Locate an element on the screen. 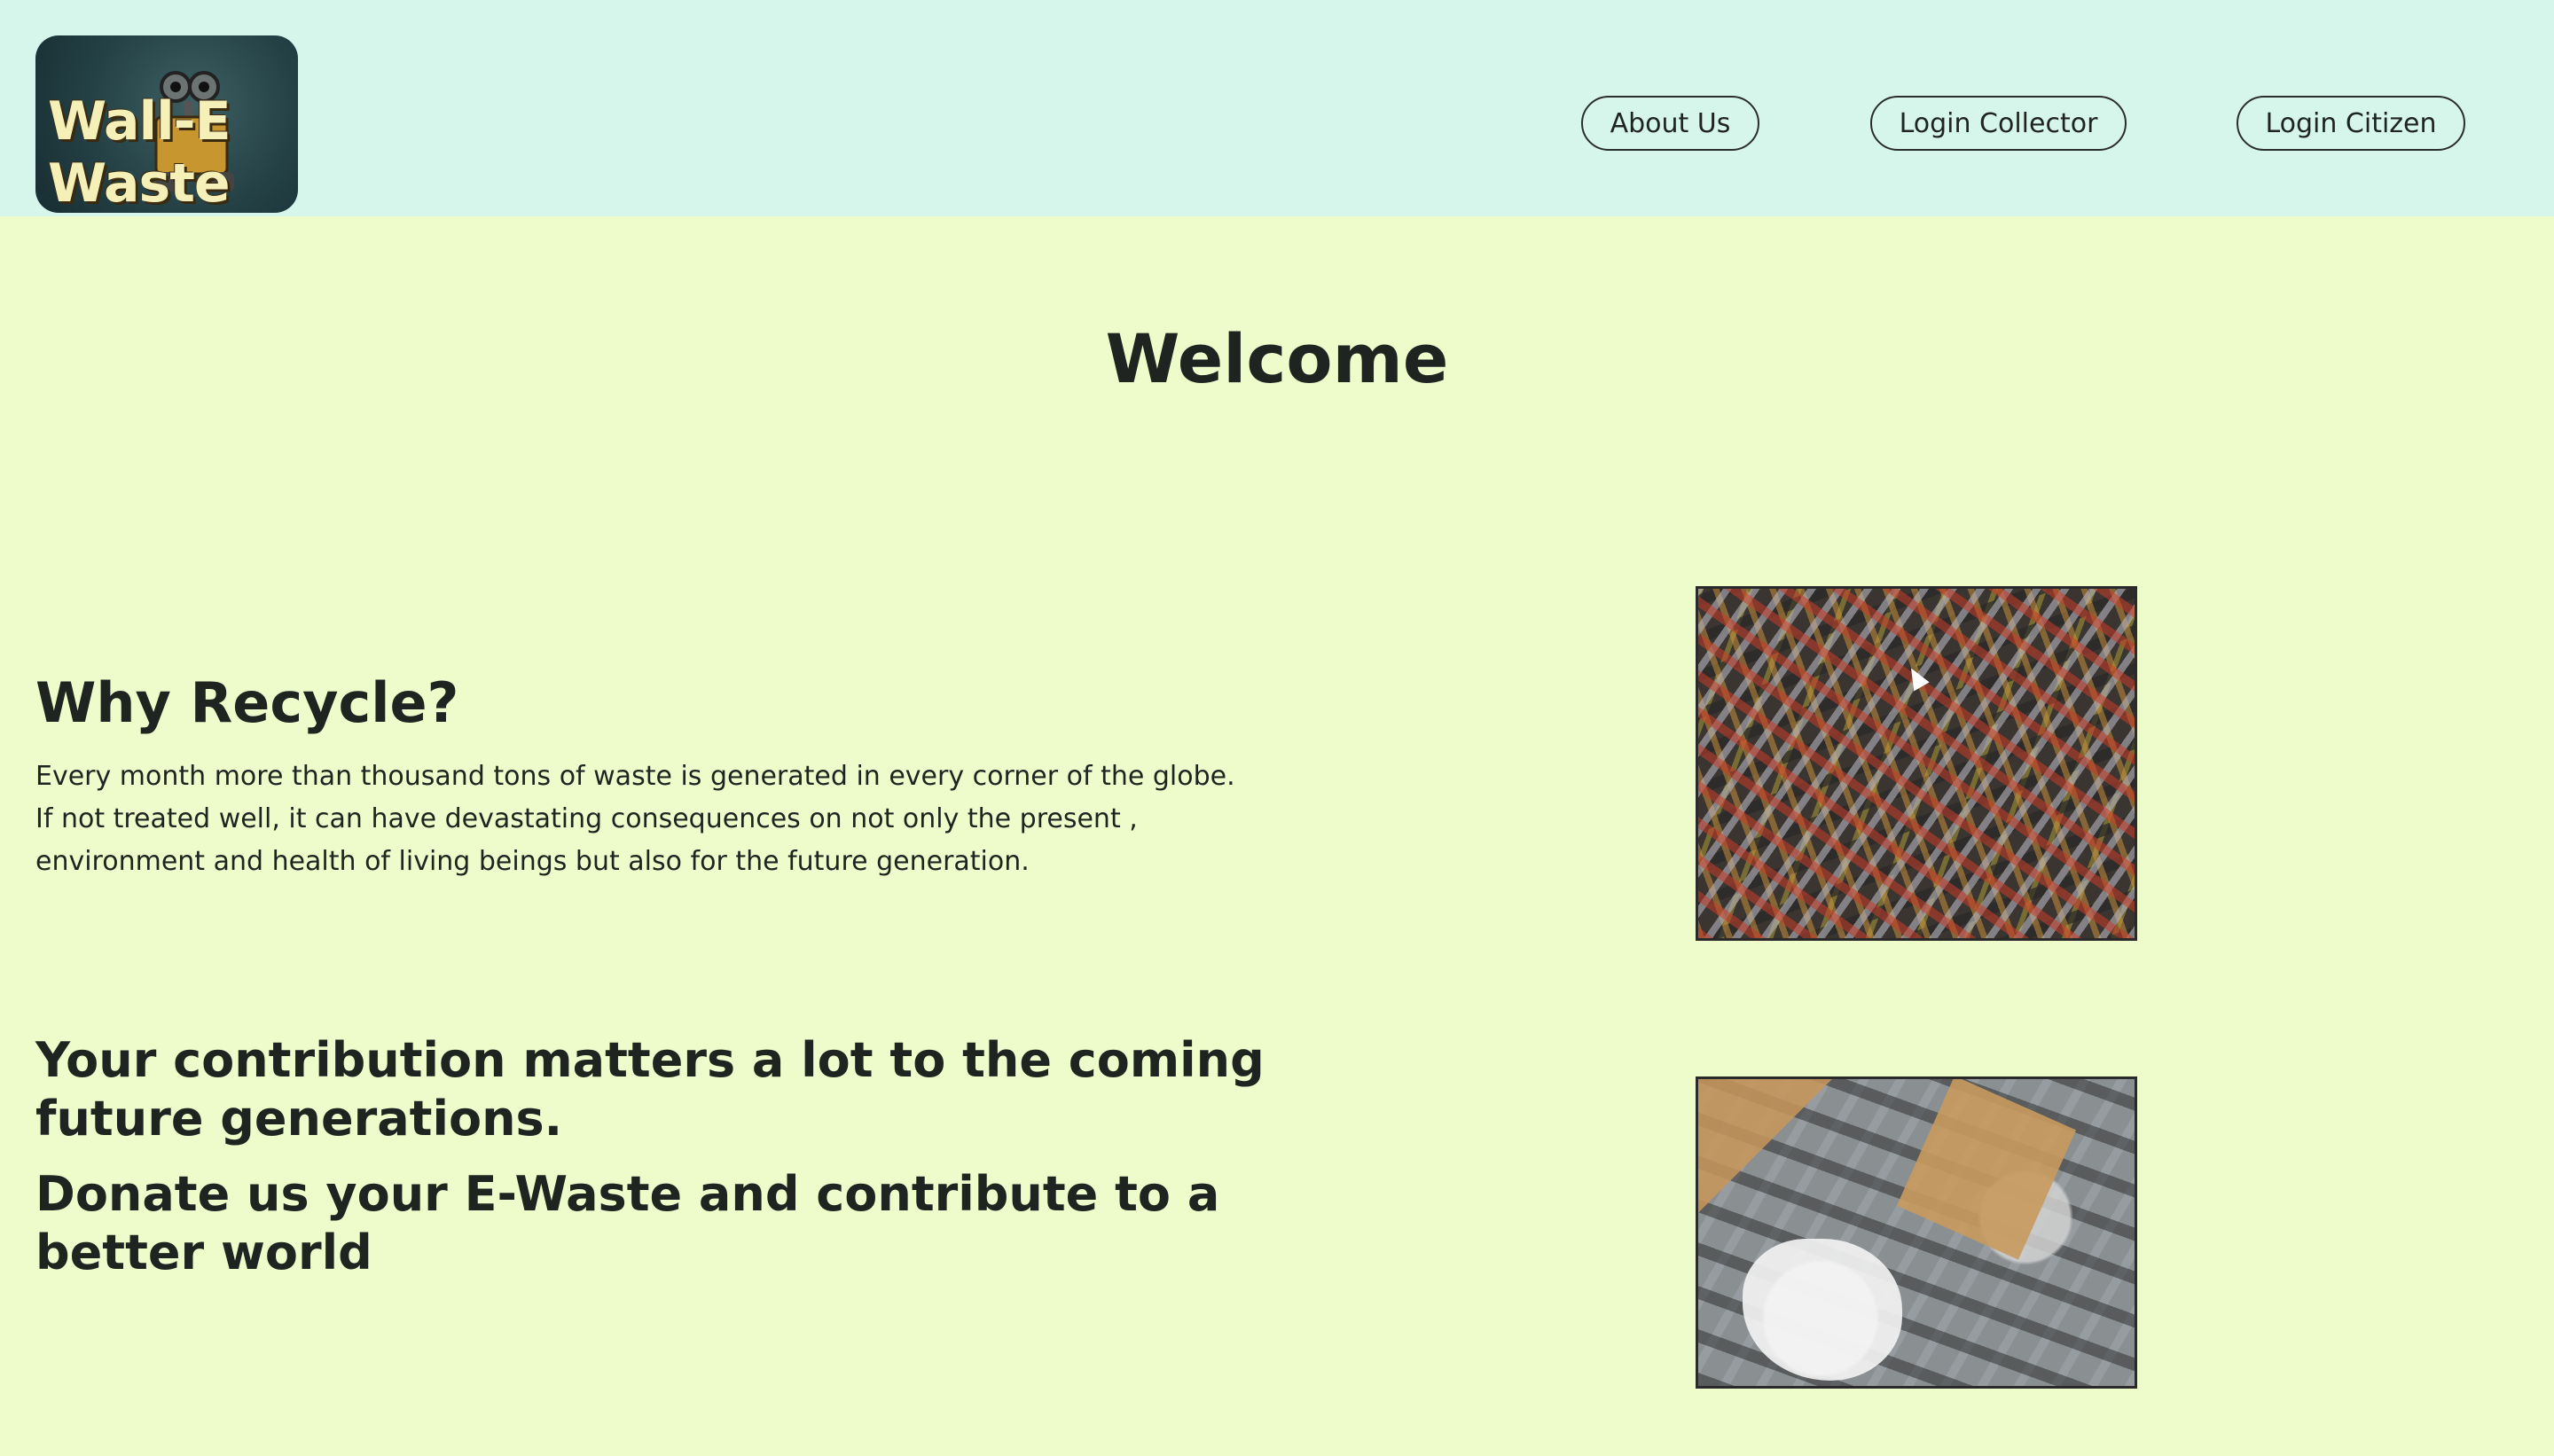  batteries-image is located at coordinates (1916, 763).